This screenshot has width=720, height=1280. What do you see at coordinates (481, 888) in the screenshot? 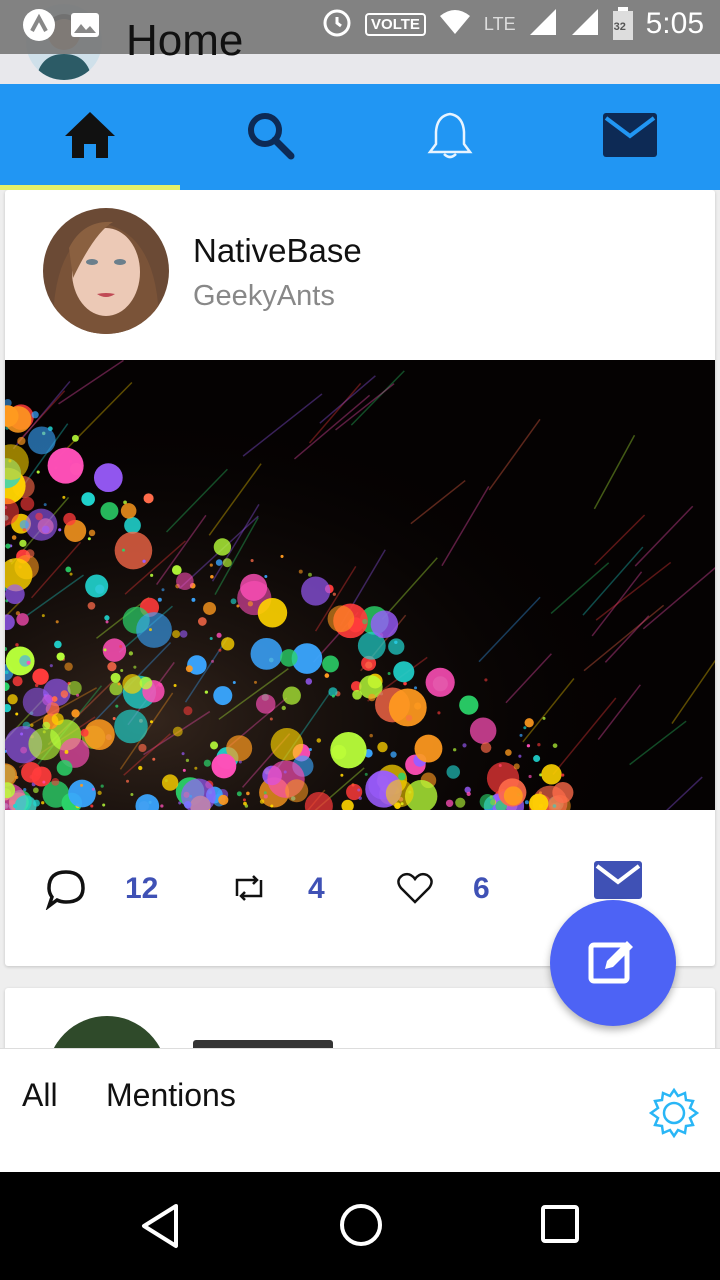
I see `like-count: 6` at bounding box center [481, 888].